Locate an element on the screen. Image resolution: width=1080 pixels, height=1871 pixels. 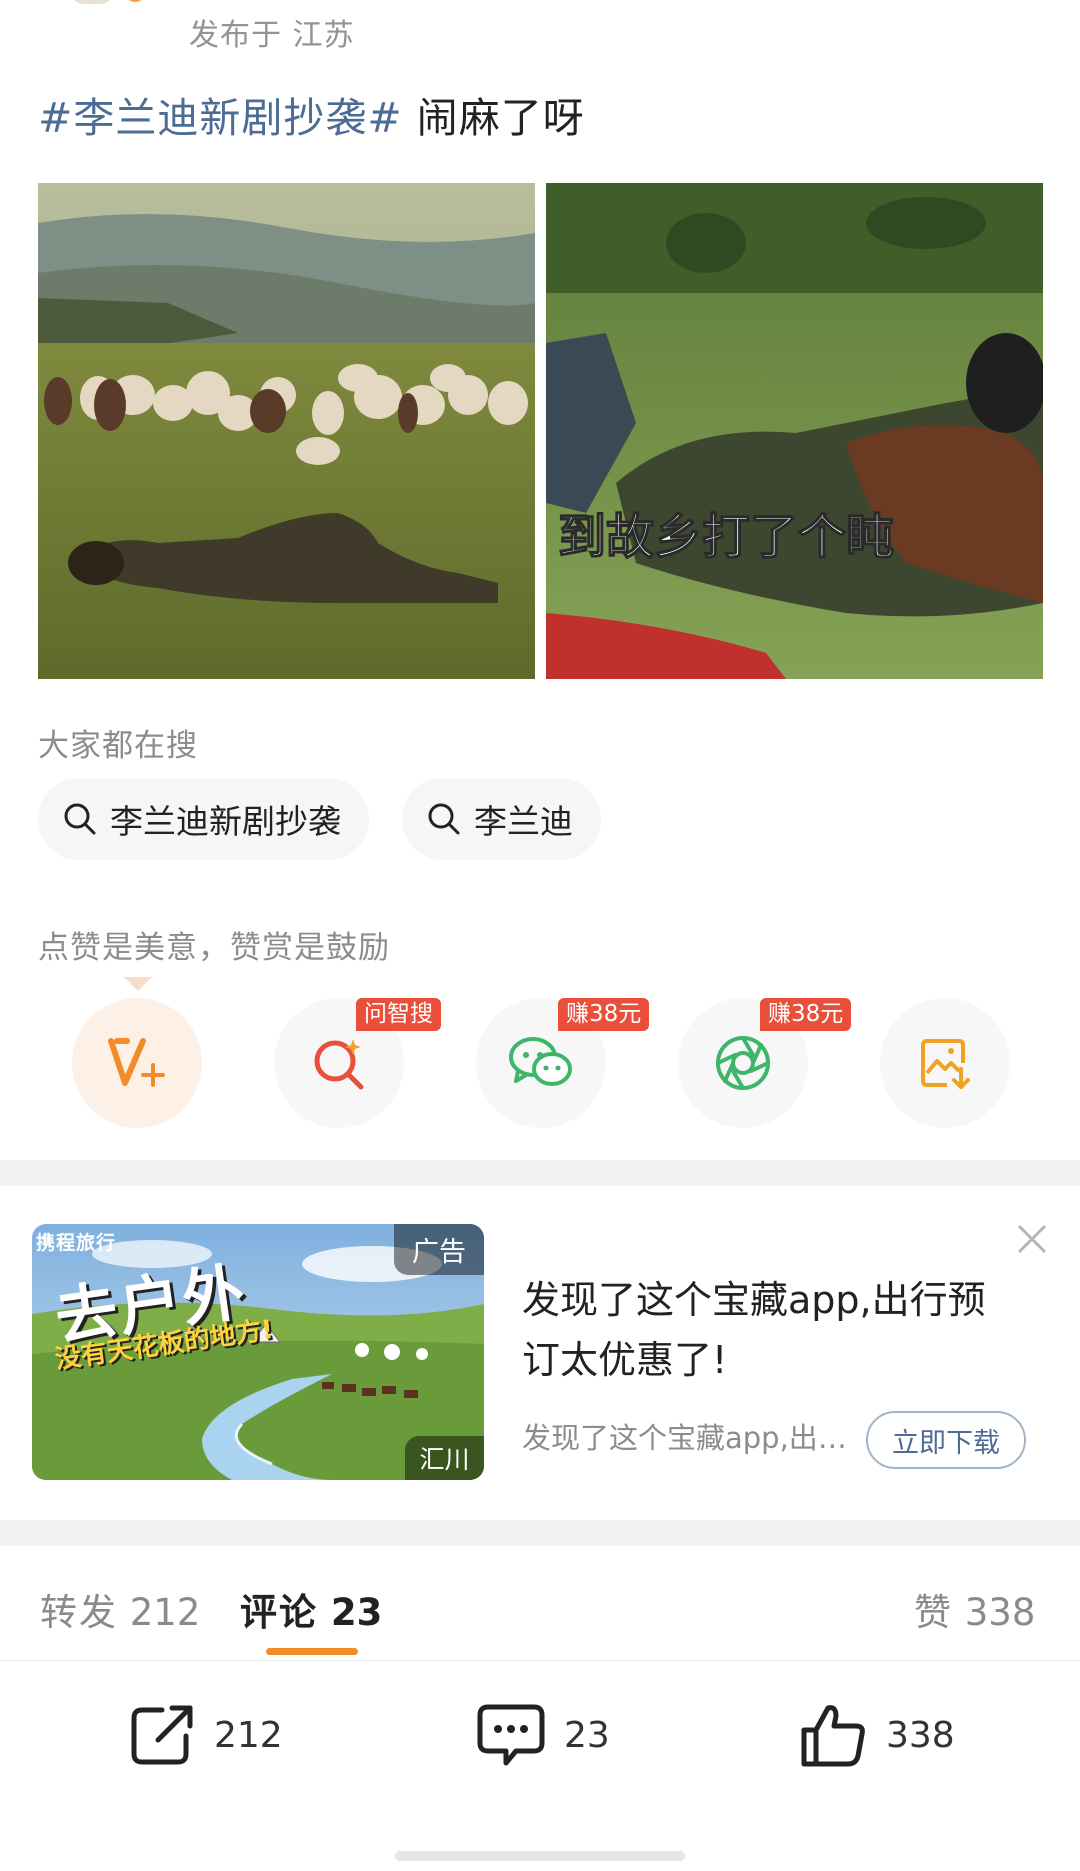
ad-title: 发现了这个宝藏app,出行预订太优惠了! is located at coordinates (772, 1330).